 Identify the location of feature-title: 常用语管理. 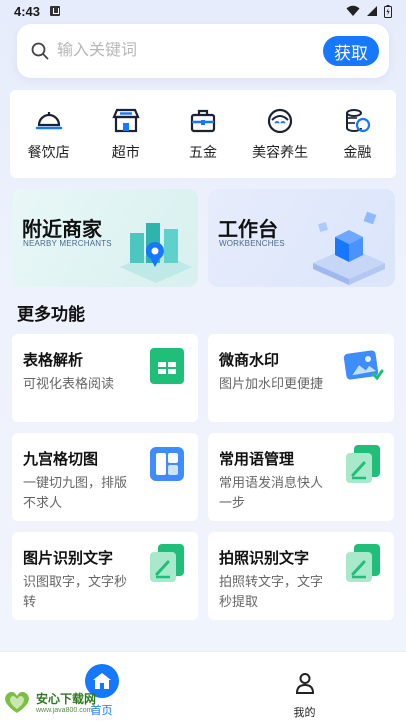
(257, 459).